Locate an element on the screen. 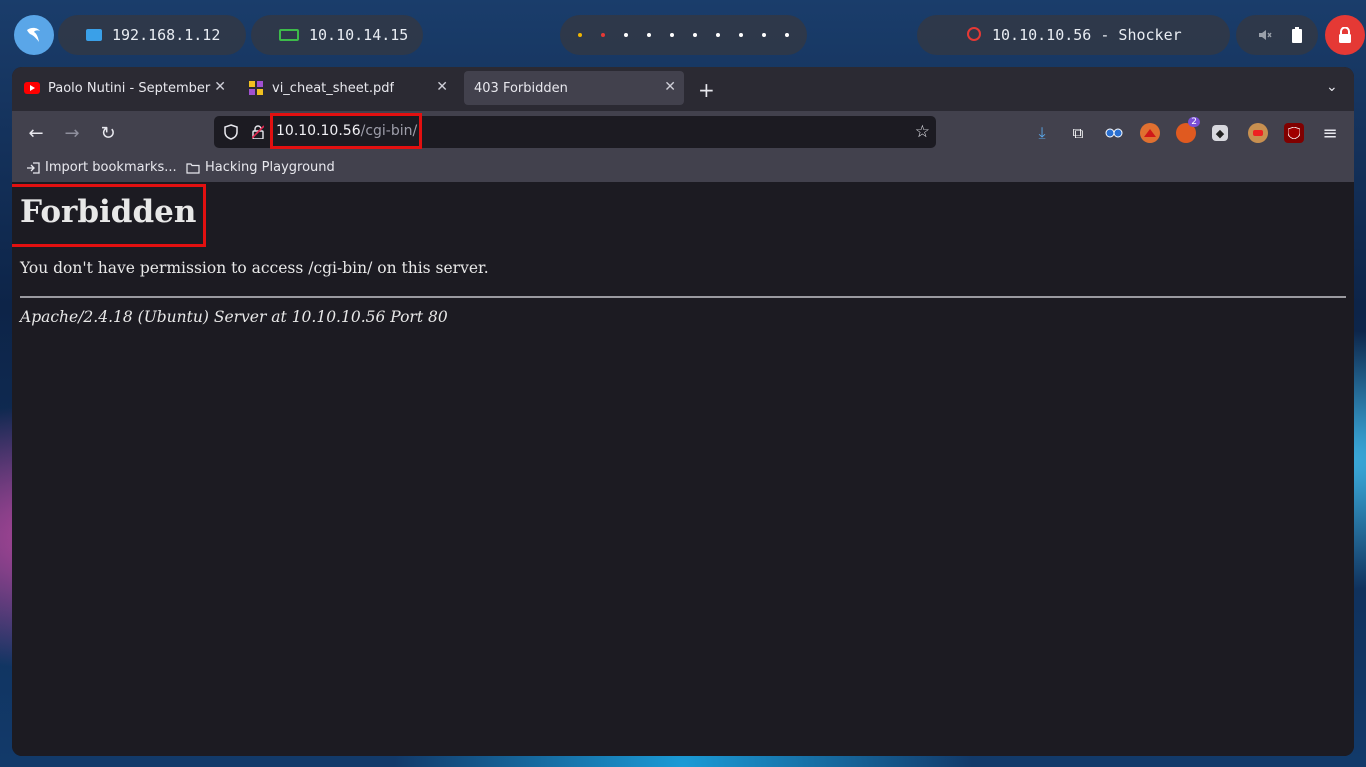 Image resolution: width=1366 pixels, height=767 pixels. insecure-lock-icon is located at coordinates (258, 132).